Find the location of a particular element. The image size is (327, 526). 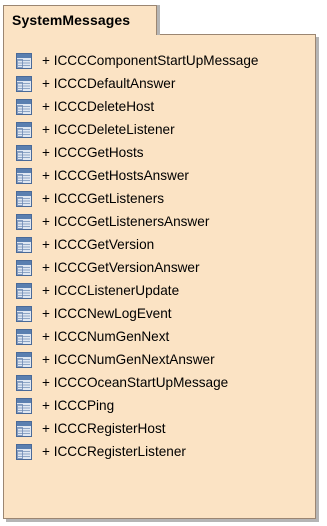

class-label: + ICCCDefaultAnswer is located at coordinates (109, 83).